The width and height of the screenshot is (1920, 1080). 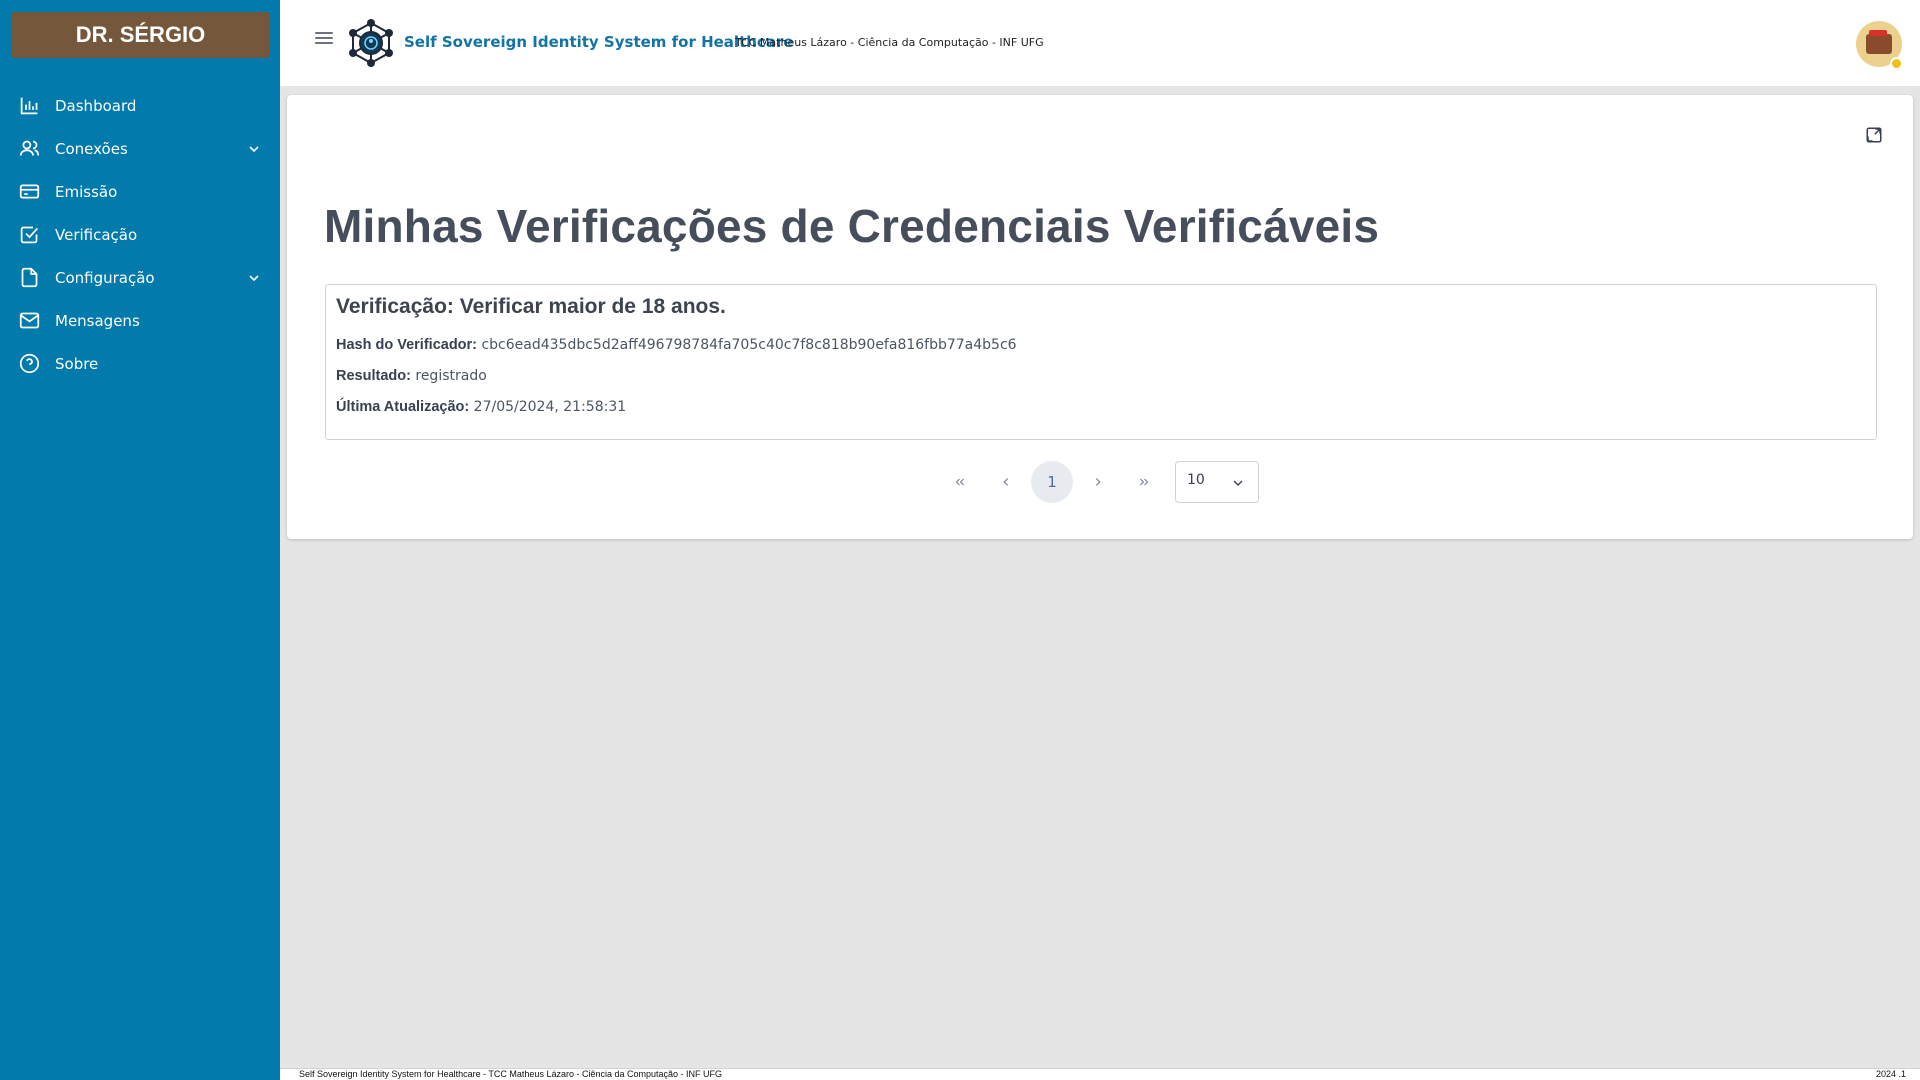 What do you see at coordinates (140, 363) in the screenshot?
I see `sidebar-item-sobre: Sobre` at bounding box center [140, 363].